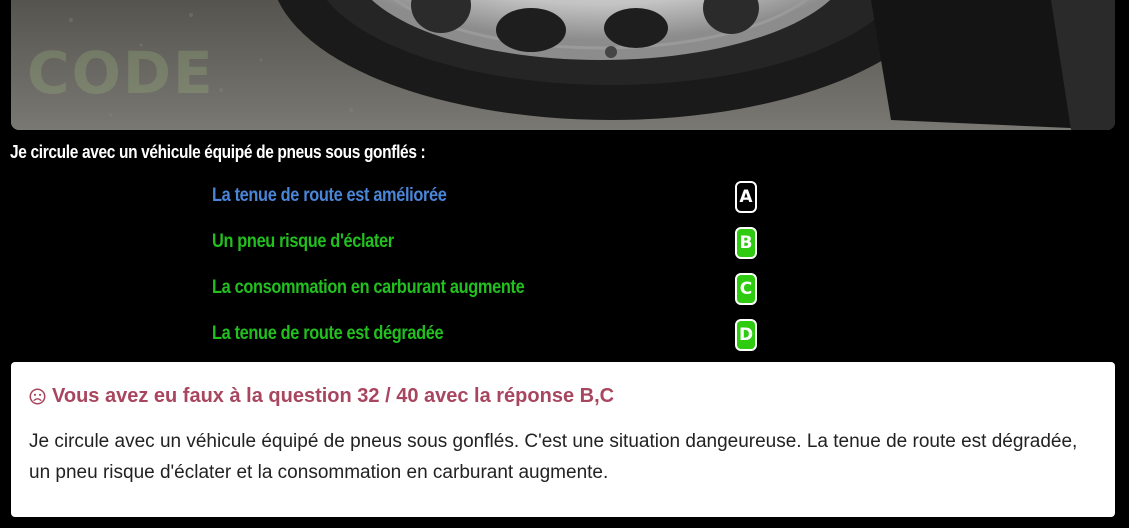  What do you see at coordinates (746, 335) in the screenshot?
I see `answer-key-d: D` at bounding box center [746, 335].